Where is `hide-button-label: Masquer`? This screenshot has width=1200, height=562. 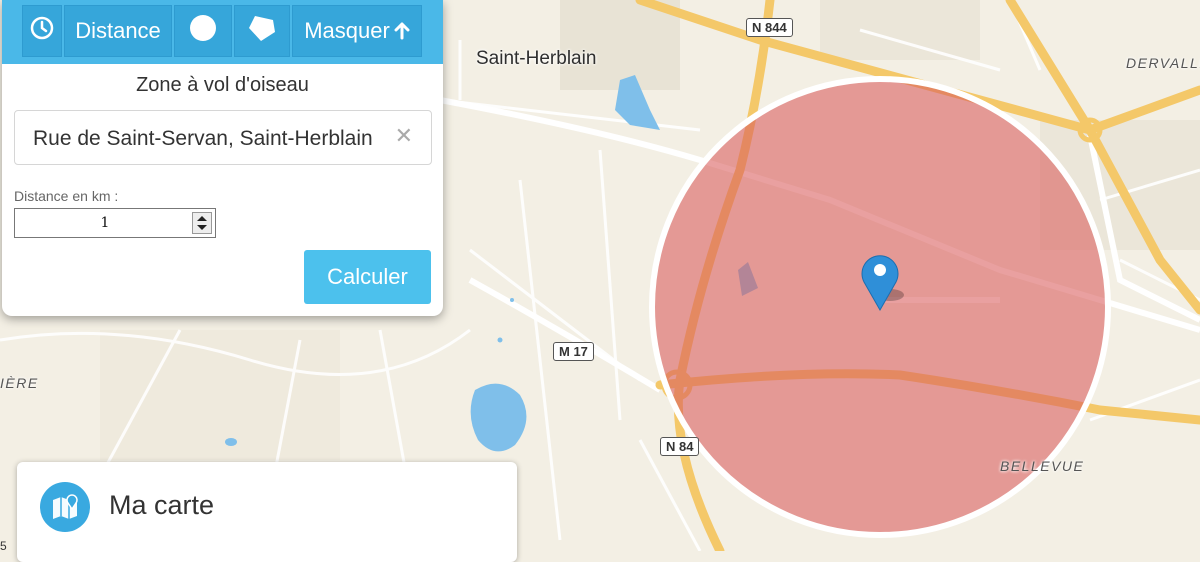
hide-button-label: Masquer is located at coordinates (347, 30).